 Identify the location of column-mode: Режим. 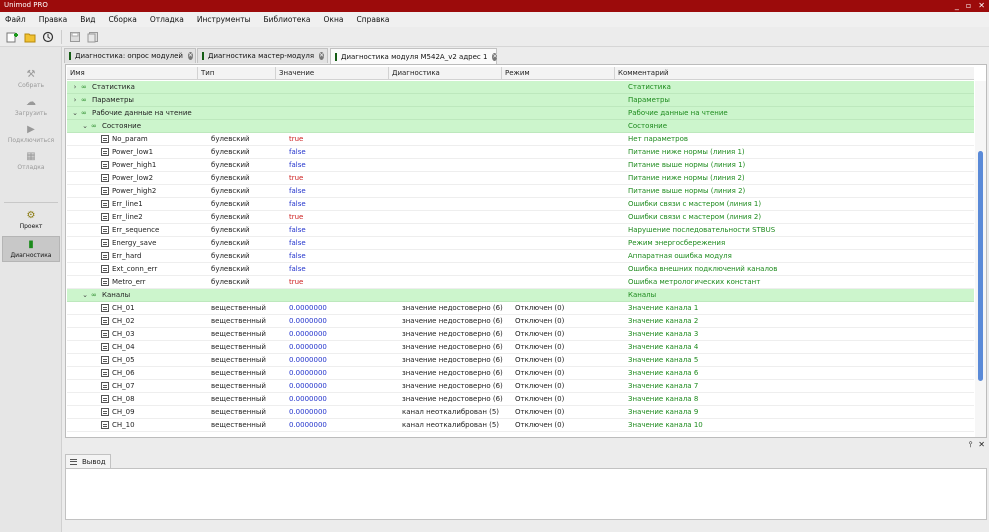
(558, 73).